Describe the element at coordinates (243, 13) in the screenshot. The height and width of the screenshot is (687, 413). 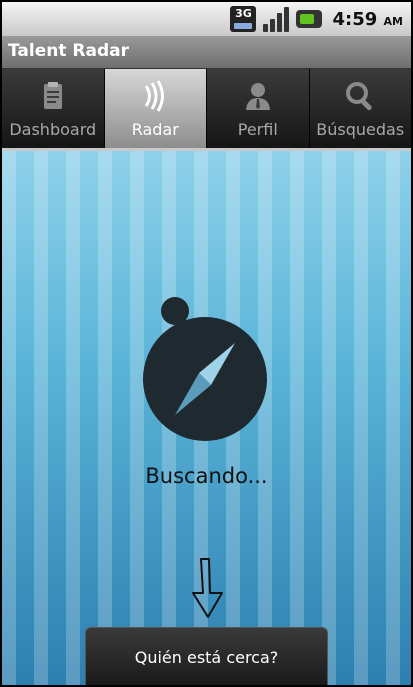
I see `network-label: 3G` at that location.